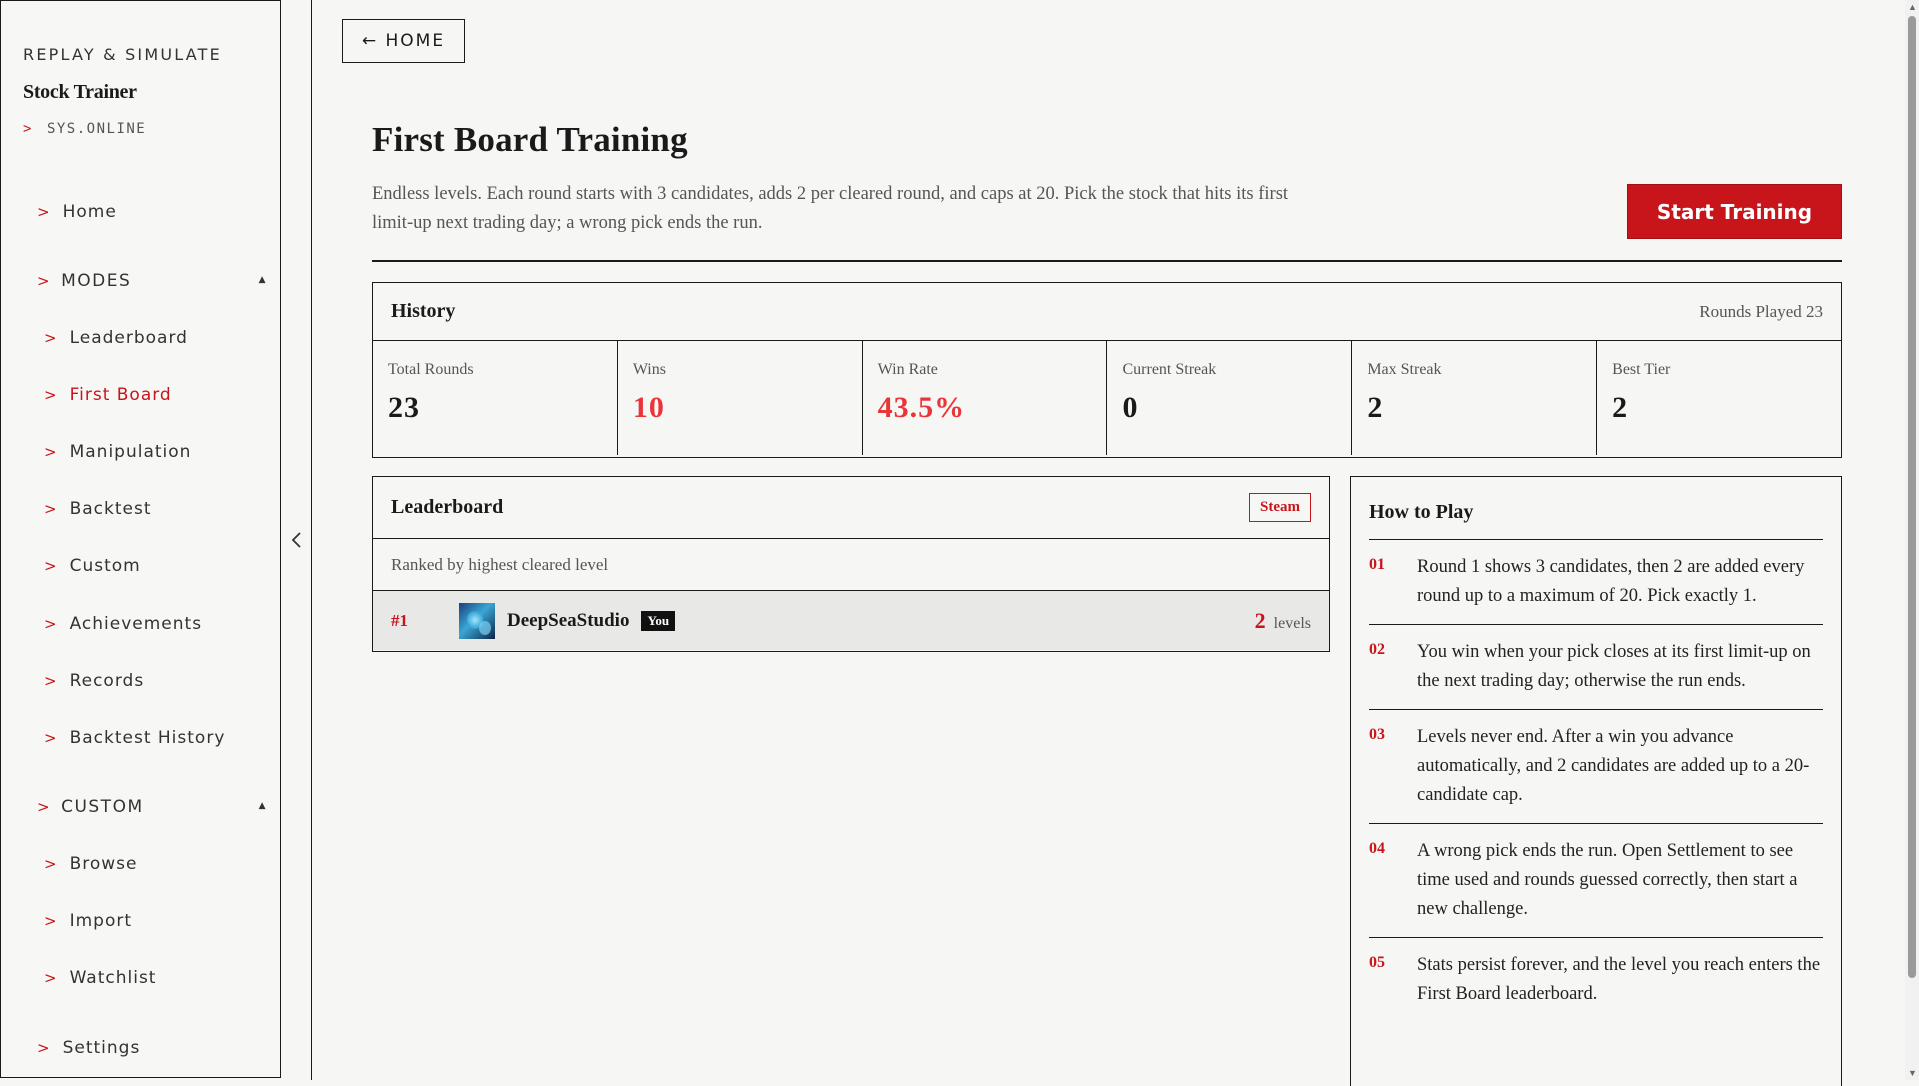  Describe the element at coordinates (921, 407) in the screenshot. I see `stat-value: 43.5%` at that location.